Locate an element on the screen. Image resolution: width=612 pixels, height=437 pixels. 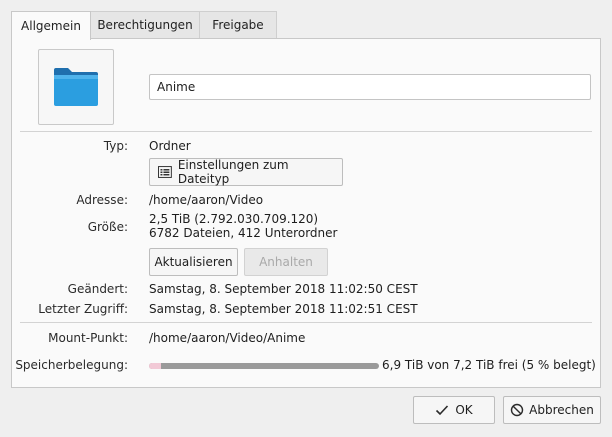
tab-sharing: Freigabe is located at coordinates (238, 24).